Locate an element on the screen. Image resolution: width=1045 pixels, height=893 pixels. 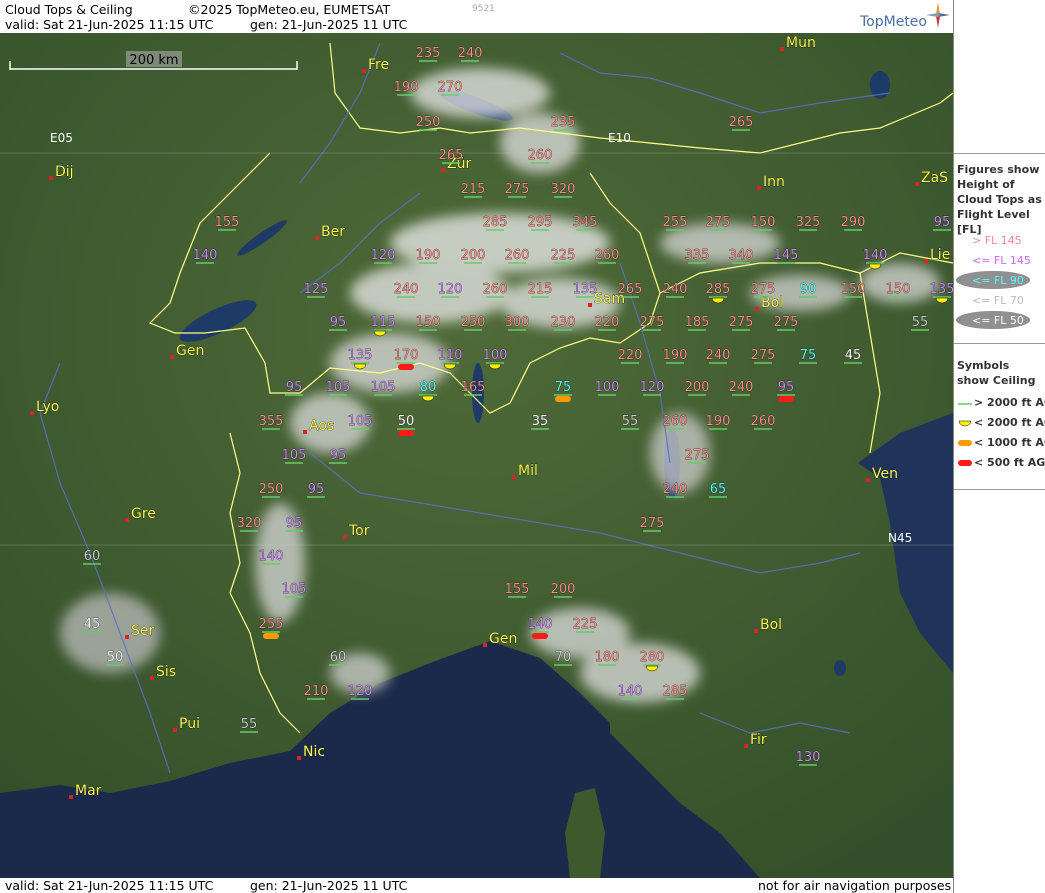
cloud-top-marker: 270 is located at coordinates (450, 88).